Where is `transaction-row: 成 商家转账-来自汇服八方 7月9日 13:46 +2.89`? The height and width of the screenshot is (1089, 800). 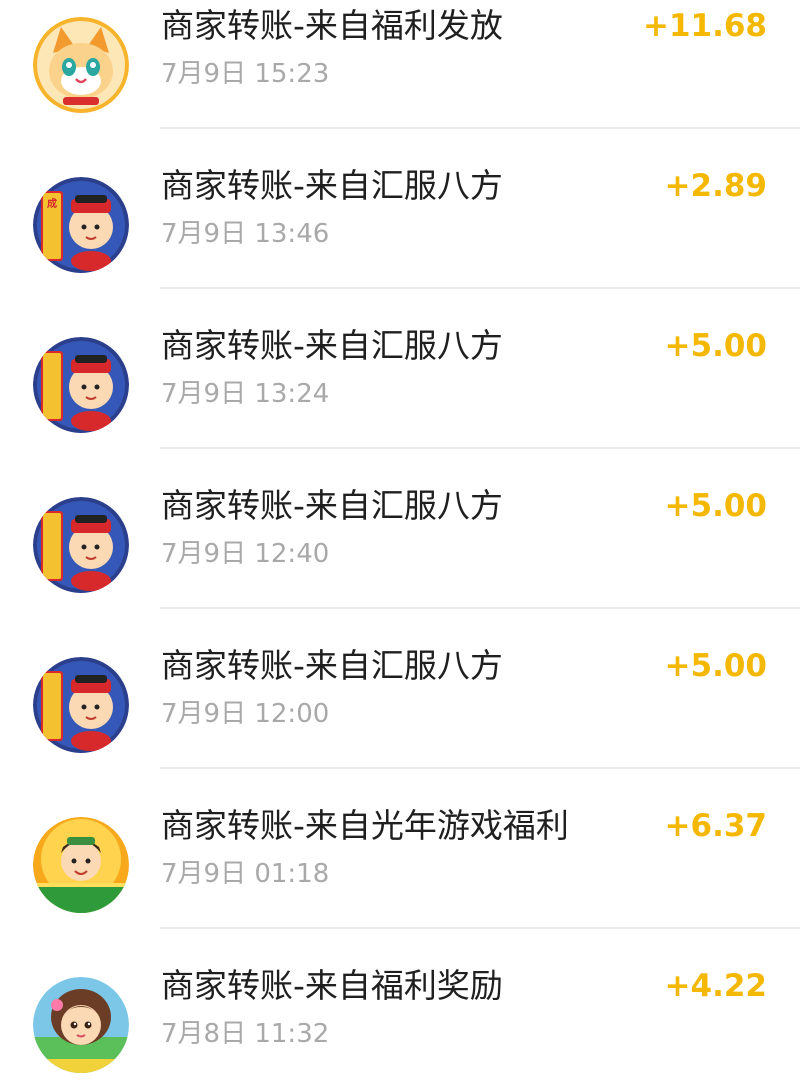
transaction-row: 成 商家转账-来自汇服八方 7月9日 13:46 +2.89 is located at coordinates (400, 209).